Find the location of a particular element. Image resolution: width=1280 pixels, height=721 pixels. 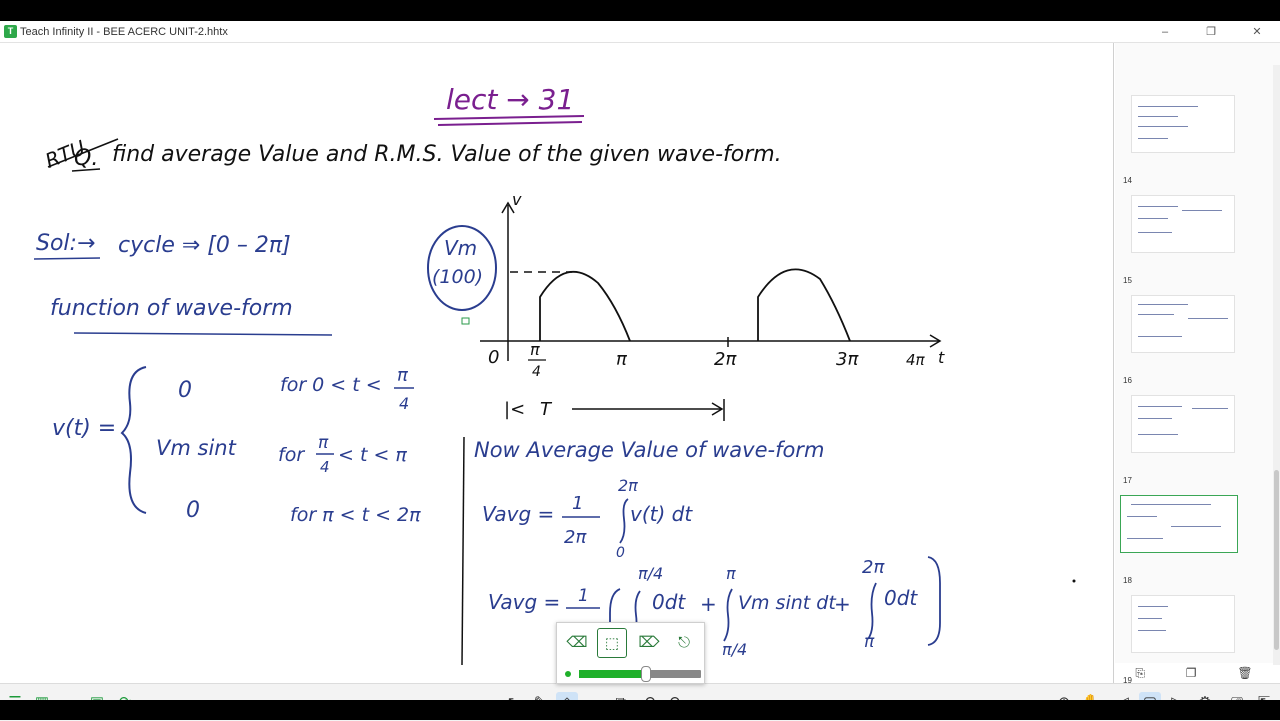

page-thumbnail-active: 18 is located at coordinates (1190, 537).